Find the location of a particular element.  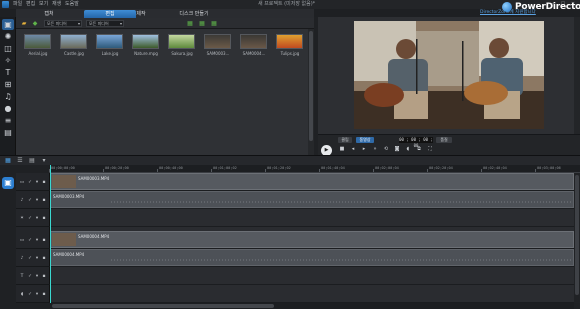

filter-dropdown: 모든 미디어 ▾ is located at coordinates (63, 23).